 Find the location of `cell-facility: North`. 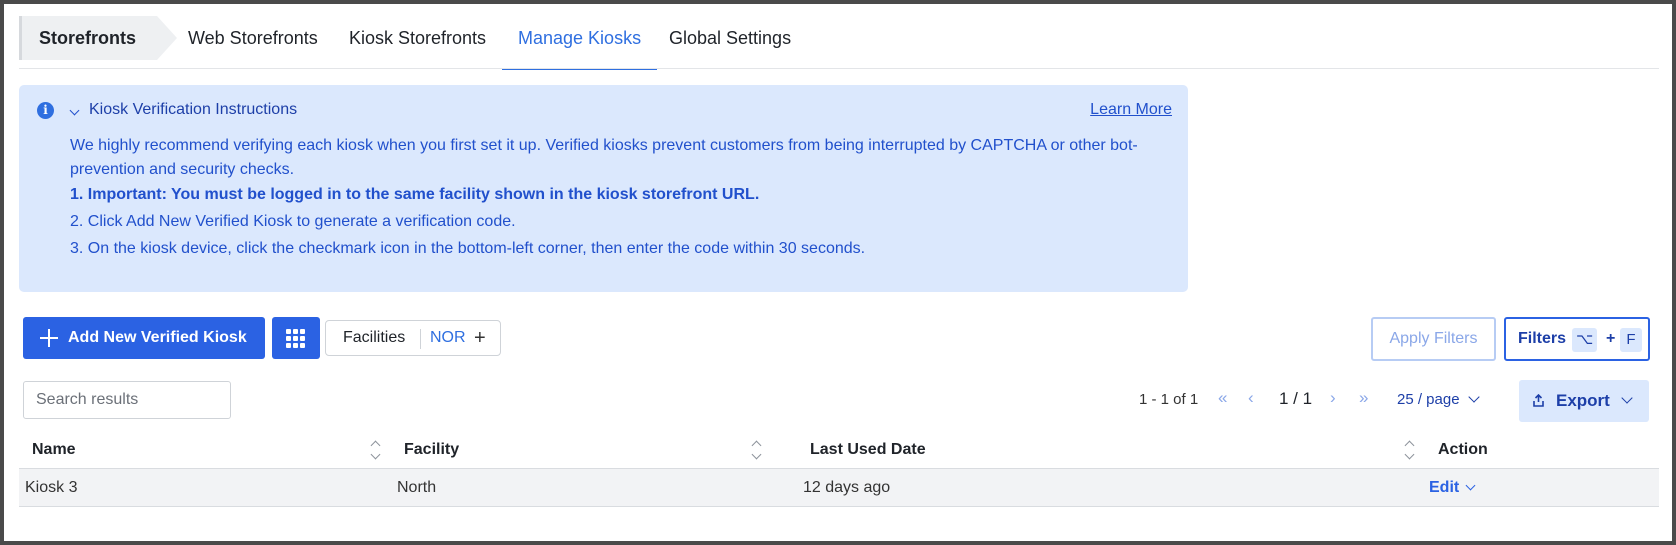

cell-facility: North is located at coordinates (417, 487).